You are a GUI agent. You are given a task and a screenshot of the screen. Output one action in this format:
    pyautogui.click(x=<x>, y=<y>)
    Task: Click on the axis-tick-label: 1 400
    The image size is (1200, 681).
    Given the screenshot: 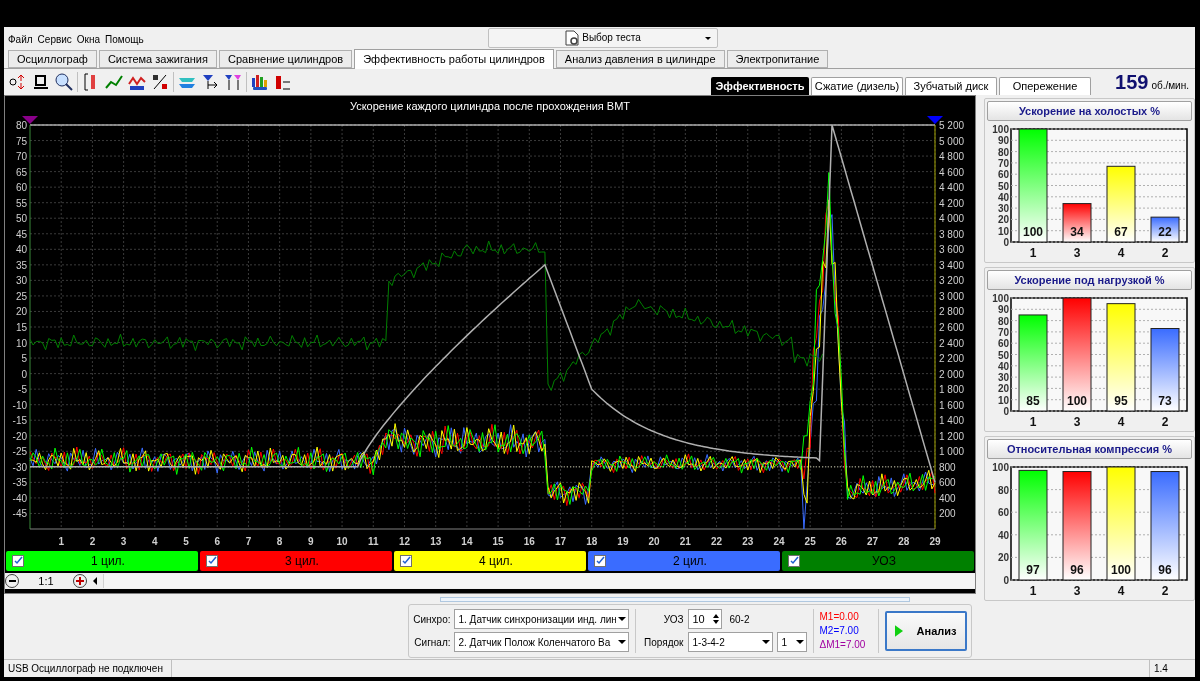 What is the action you would take?
    pyautogui.click(x=952, y=421)
    